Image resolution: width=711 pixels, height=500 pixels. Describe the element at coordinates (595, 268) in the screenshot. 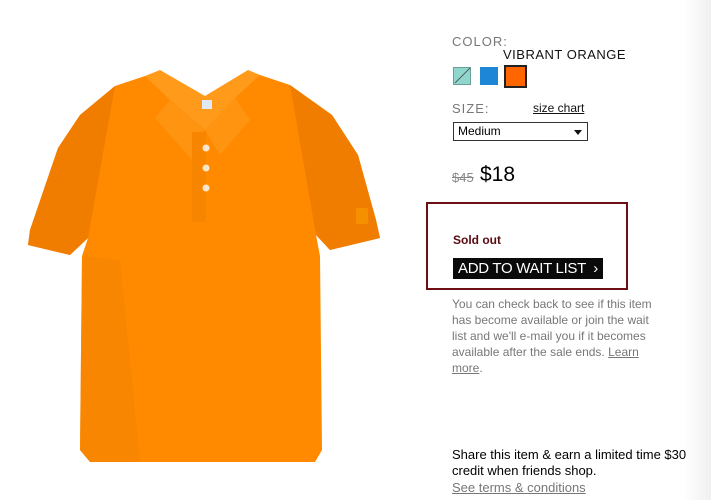

I see `chevron-right-icon: ›` at that location.